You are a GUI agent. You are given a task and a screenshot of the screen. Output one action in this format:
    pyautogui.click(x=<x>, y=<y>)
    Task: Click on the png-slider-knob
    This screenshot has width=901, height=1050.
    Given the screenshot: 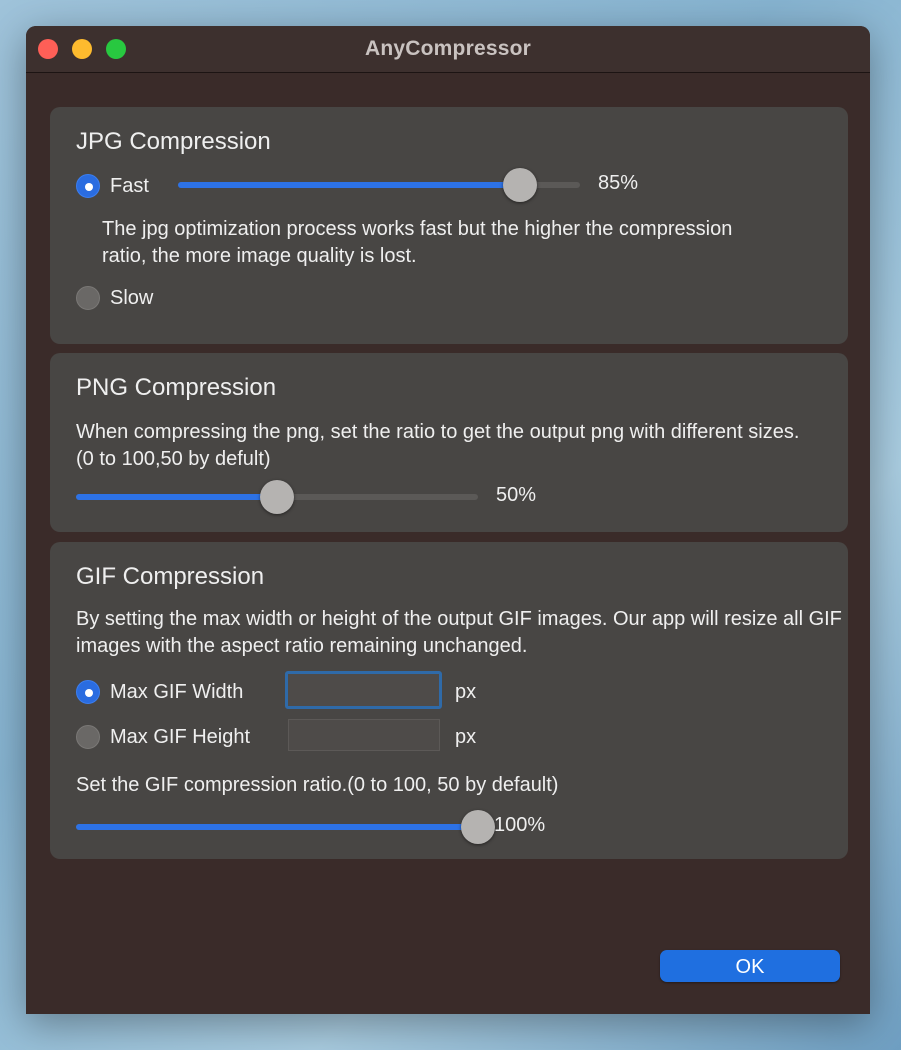 What is the action you would take?
    pyautogui.click(x=277, y=497)
    